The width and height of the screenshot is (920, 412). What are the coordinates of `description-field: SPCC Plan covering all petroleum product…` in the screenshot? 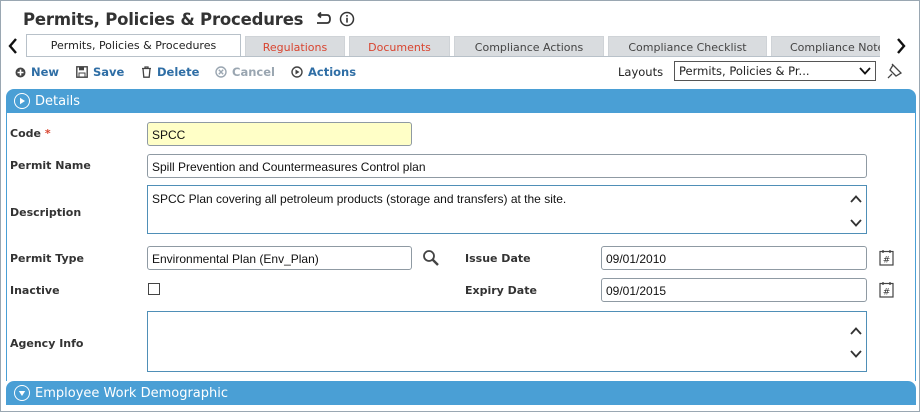 It's located at (507, 209).